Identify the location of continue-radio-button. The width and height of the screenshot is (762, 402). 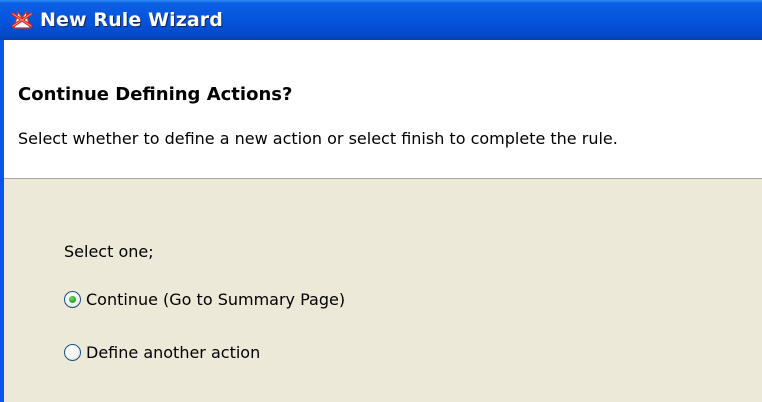
(72, 299).